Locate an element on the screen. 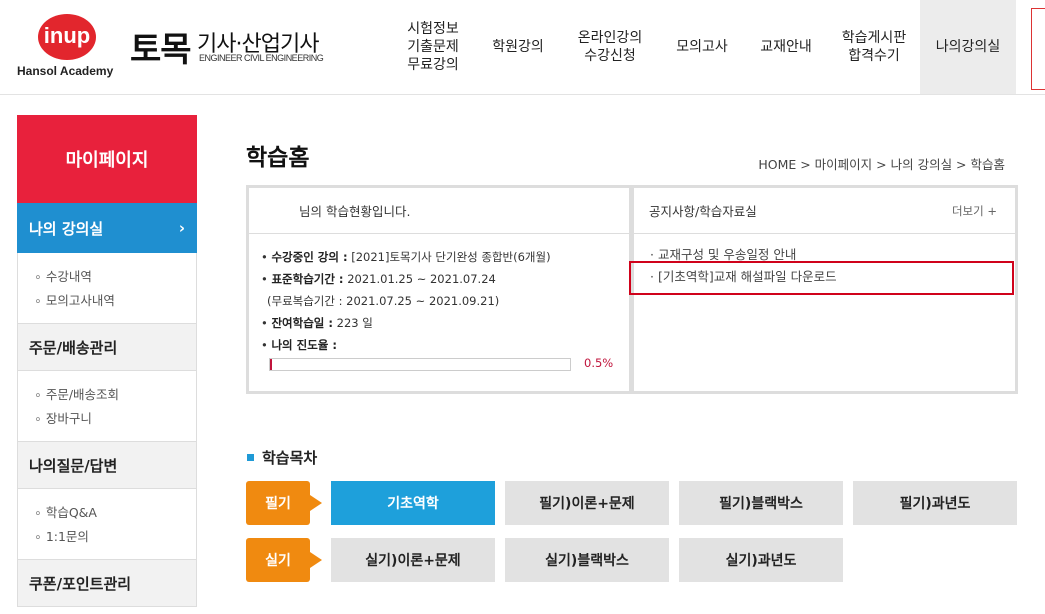 This screenshot has height=614, width=1045. period-row: • 표준학습기간 : 2021.01.25 ~ 2021.07.24 is located at coordinates (378, 279).